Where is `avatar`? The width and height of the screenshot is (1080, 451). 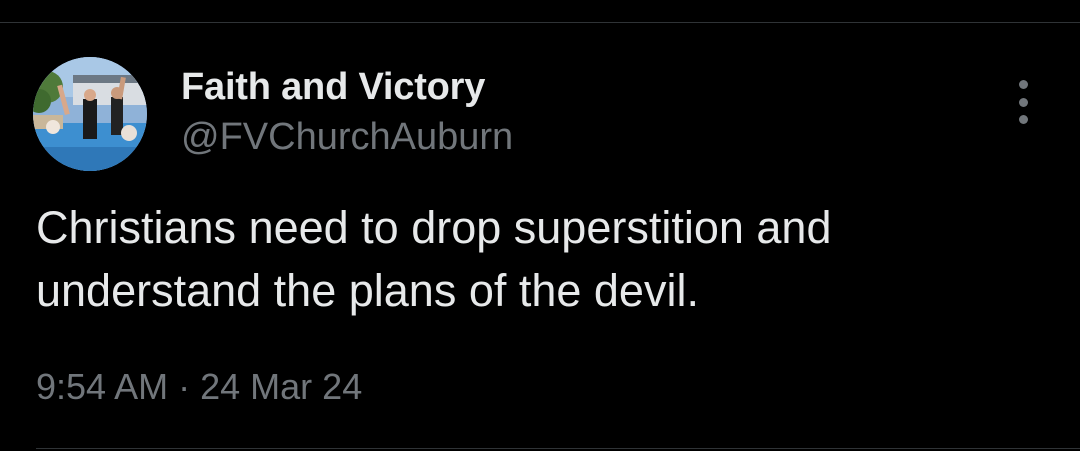 avatar is located at coordinates (90, 114).